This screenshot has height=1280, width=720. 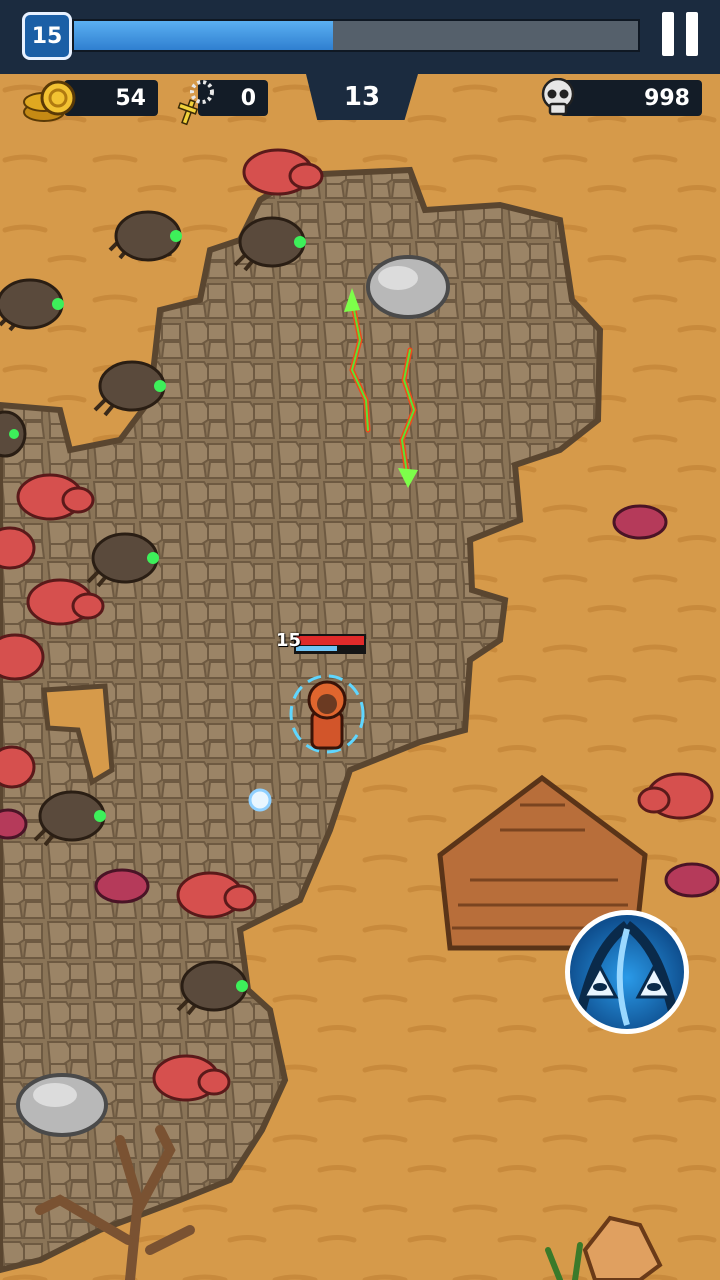 What do you see at coordinates (558, 97) in the screenshot?
I see `skull-icon` at bounding box center [558, 97].